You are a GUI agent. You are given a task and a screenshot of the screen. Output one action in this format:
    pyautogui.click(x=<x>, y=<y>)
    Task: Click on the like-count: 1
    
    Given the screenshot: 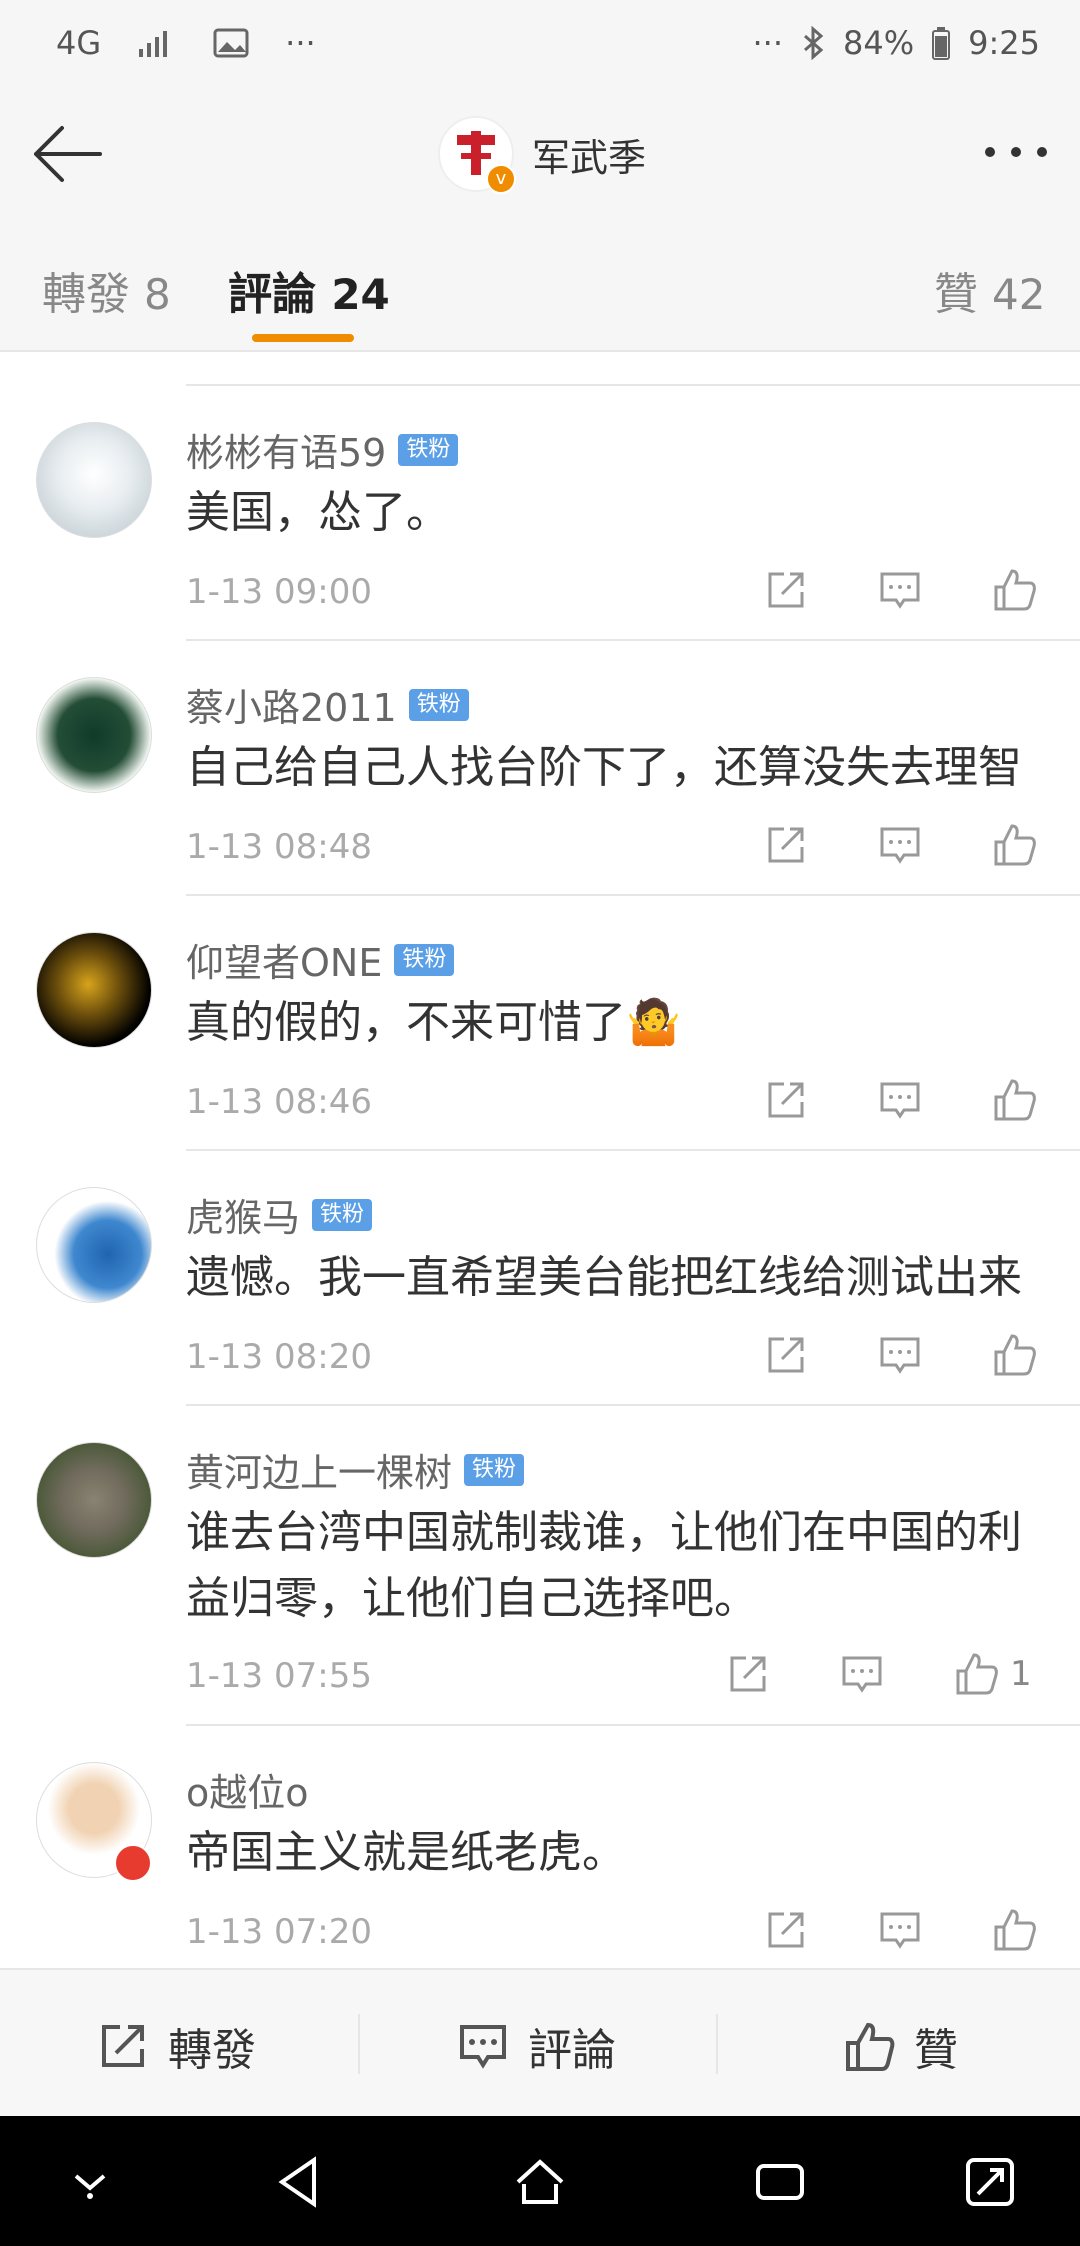 What is the action you would take?
    pyautogui.click(x=1021, y=1674)
    